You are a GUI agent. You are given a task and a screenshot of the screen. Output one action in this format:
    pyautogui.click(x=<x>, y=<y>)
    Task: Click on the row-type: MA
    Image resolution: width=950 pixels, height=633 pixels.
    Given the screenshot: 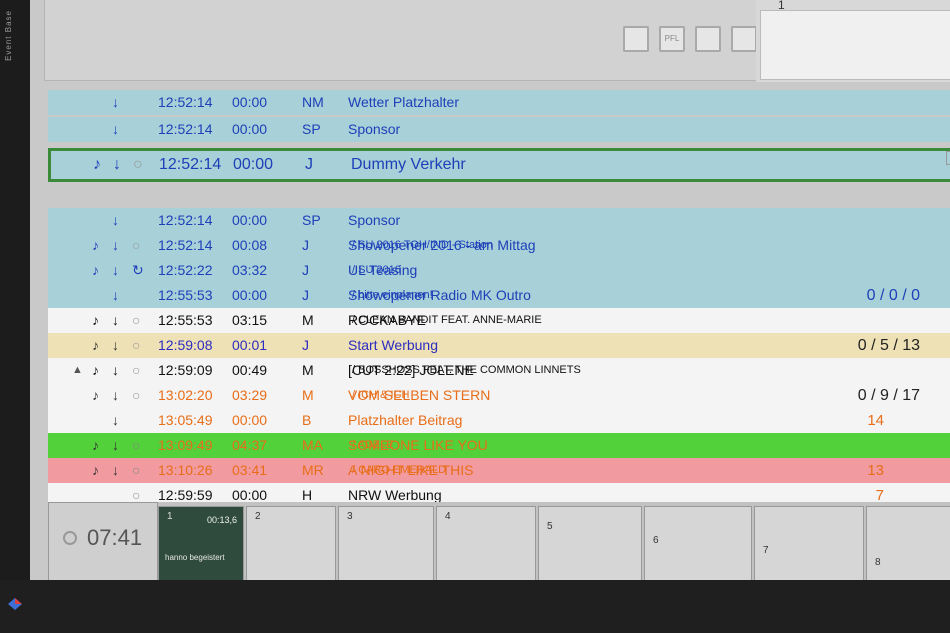 What is the action you would take?
    pyautogui.click(x=312, y=445)
    